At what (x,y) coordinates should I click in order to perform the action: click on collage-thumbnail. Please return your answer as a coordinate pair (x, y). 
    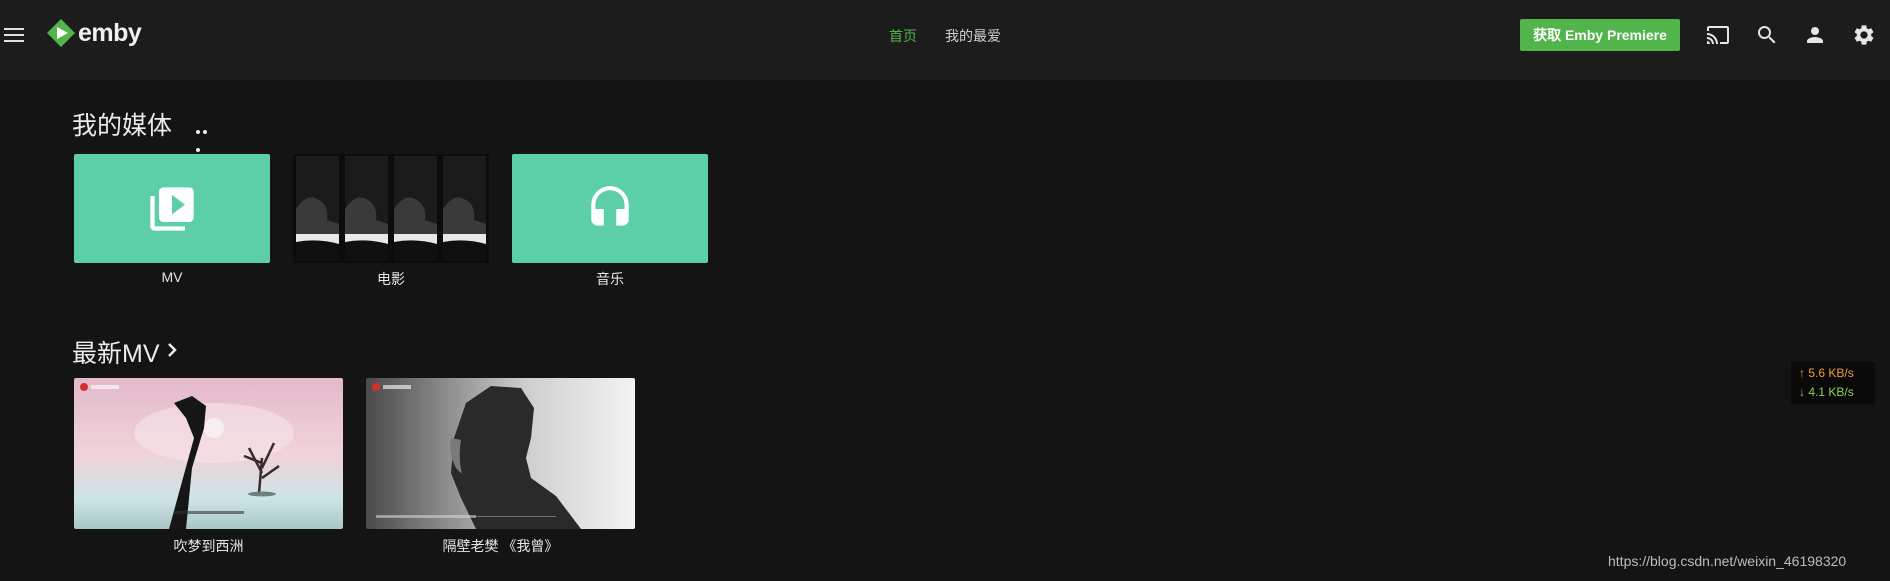
    Looking at the image, I should click on (391, 208).